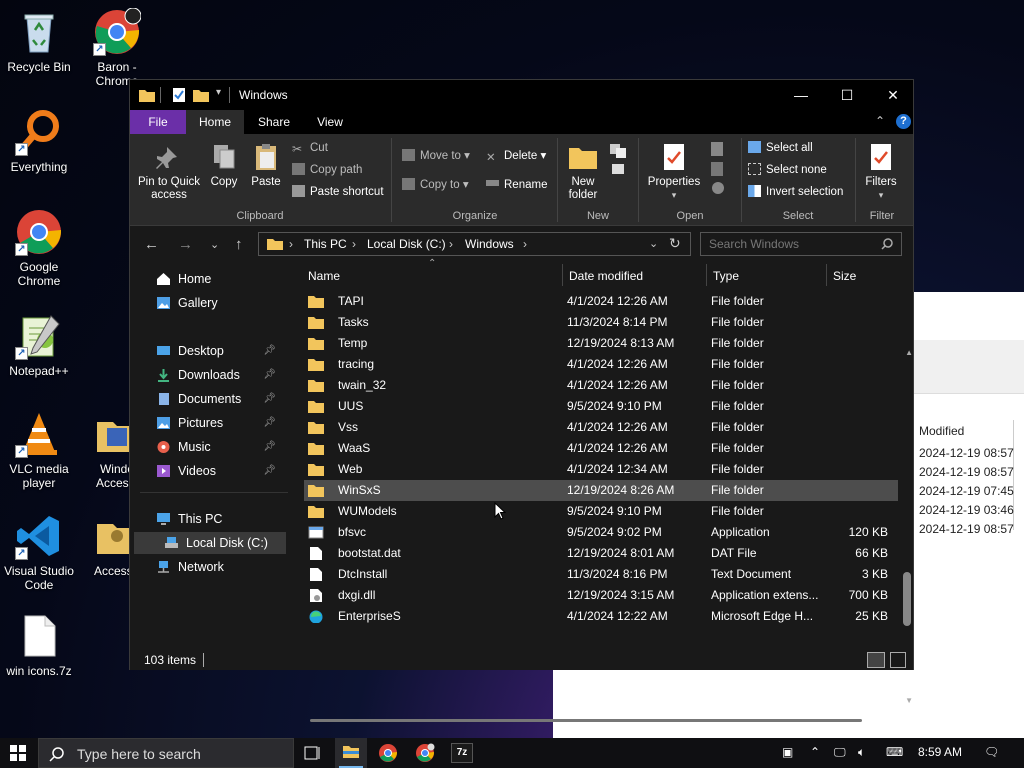 The image size is (1024, 768). Describe the element at coordinates (601, 469) in the screenshot. I see `file-row: Web 4/1/2024 12:34 AM File folder` at that location.